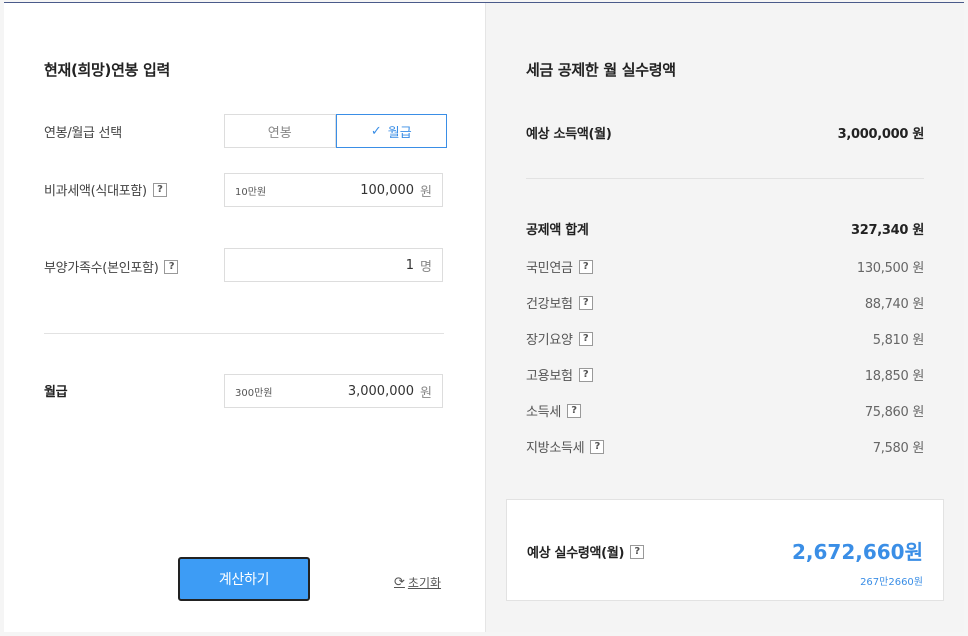 The height and width of the screenshot is (636, 968). Describe the element at coordinates (426, 393) in the screenshot. I see `salary-unit: 원` at that location.